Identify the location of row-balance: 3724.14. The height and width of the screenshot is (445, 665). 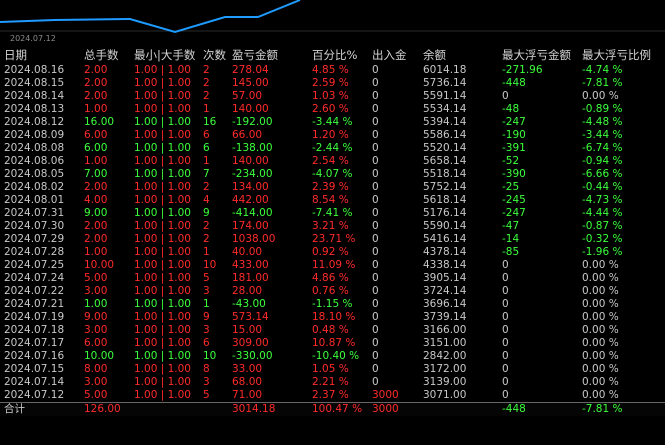
(445, 291).